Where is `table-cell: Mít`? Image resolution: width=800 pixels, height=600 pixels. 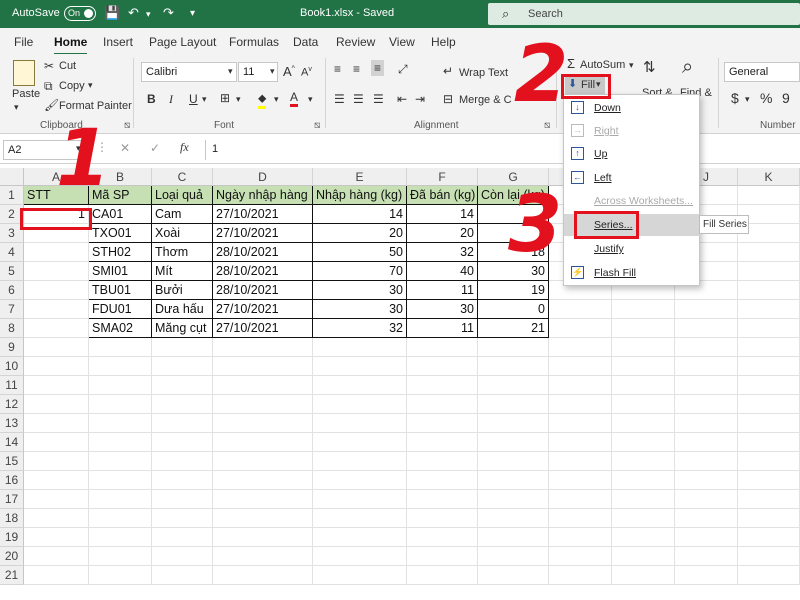 table-cell: Mít is located at coordinates (182, 271).